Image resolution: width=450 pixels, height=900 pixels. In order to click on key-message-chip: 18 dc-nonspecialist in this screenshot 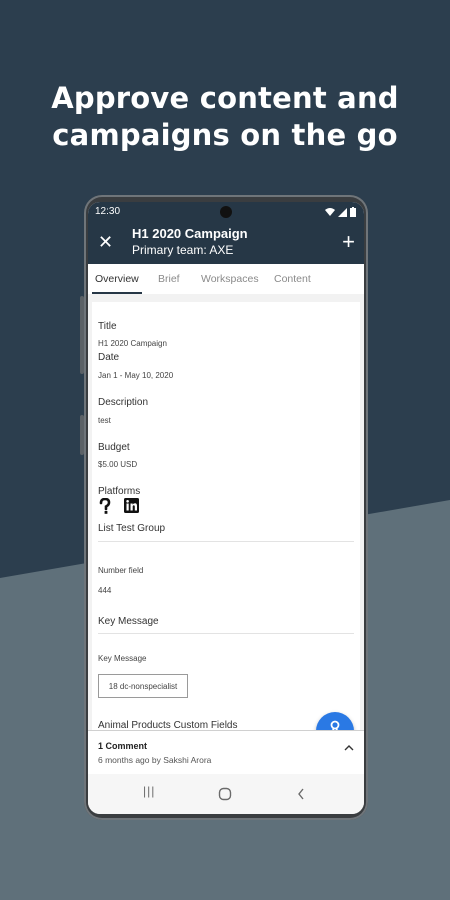, I will do `click(143, 686)`.